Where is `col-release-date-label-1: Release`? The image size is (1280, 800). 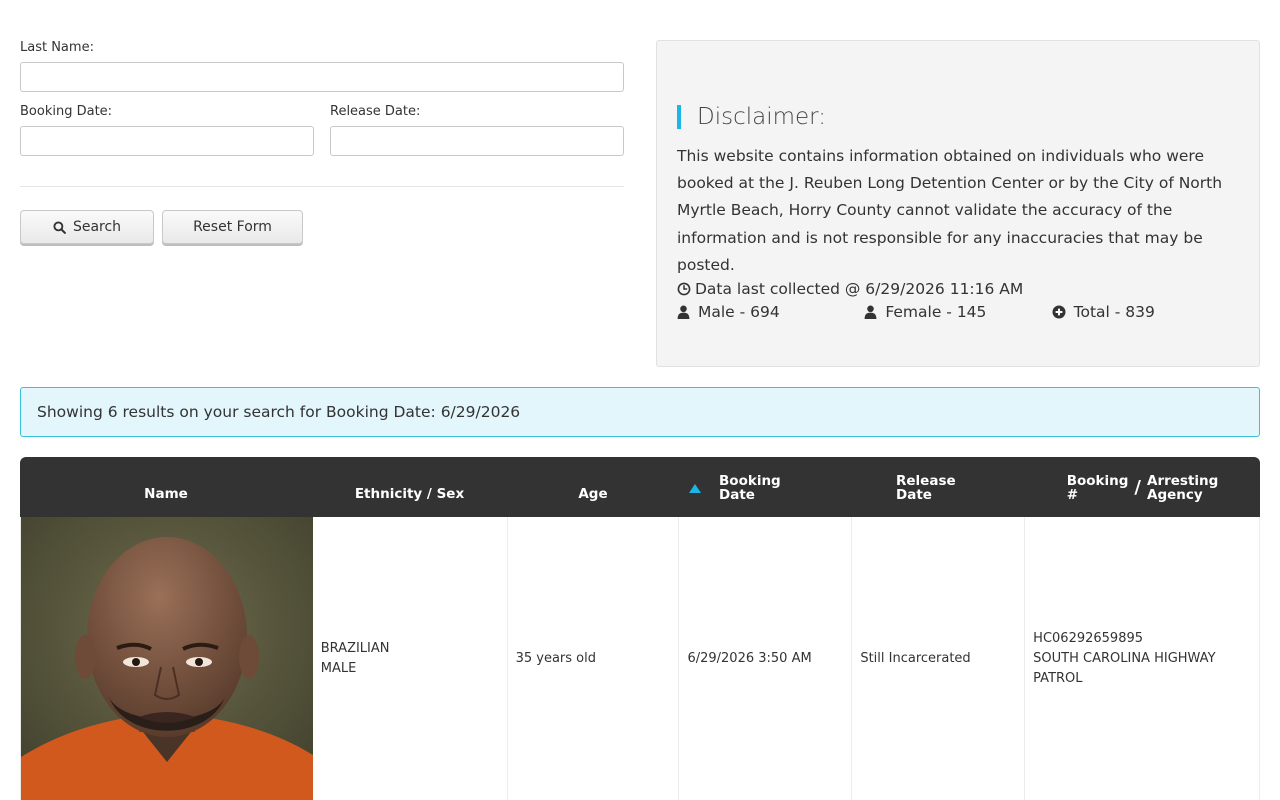 col-release-date-label-1: Release is located at coordinates (926, 481).